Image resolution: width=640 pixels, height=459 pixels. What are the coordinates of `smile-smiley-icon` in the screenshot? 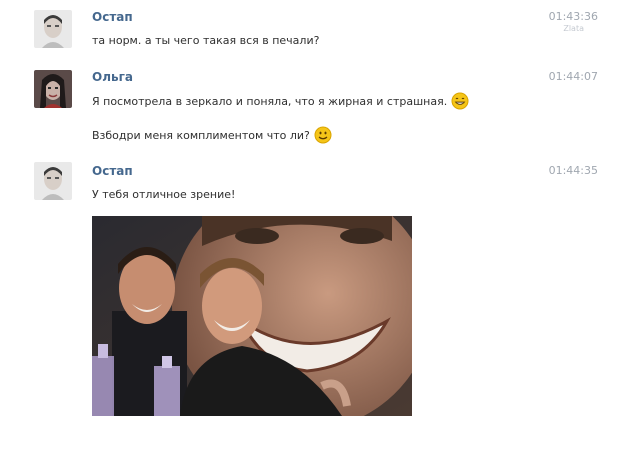 It's located at (323, 135).